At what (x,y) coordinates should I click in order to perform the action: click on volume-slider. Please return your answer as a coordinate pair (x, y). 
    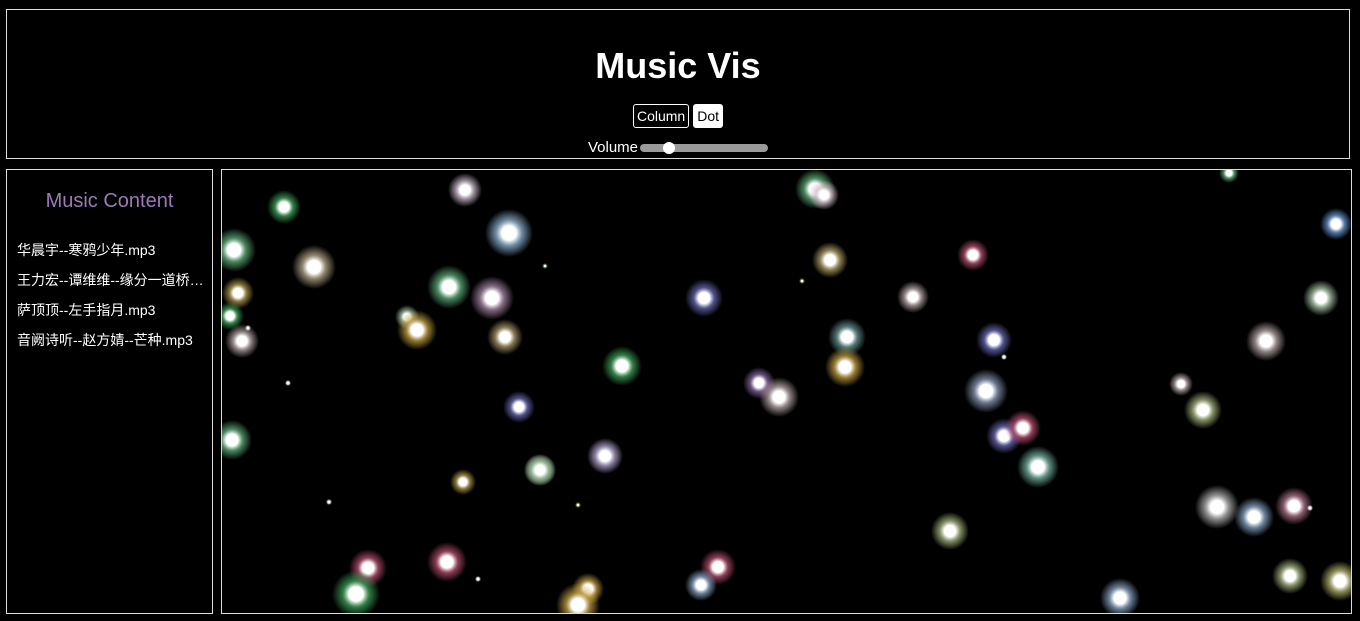
    Looking at the image, I should click on (704, 148).